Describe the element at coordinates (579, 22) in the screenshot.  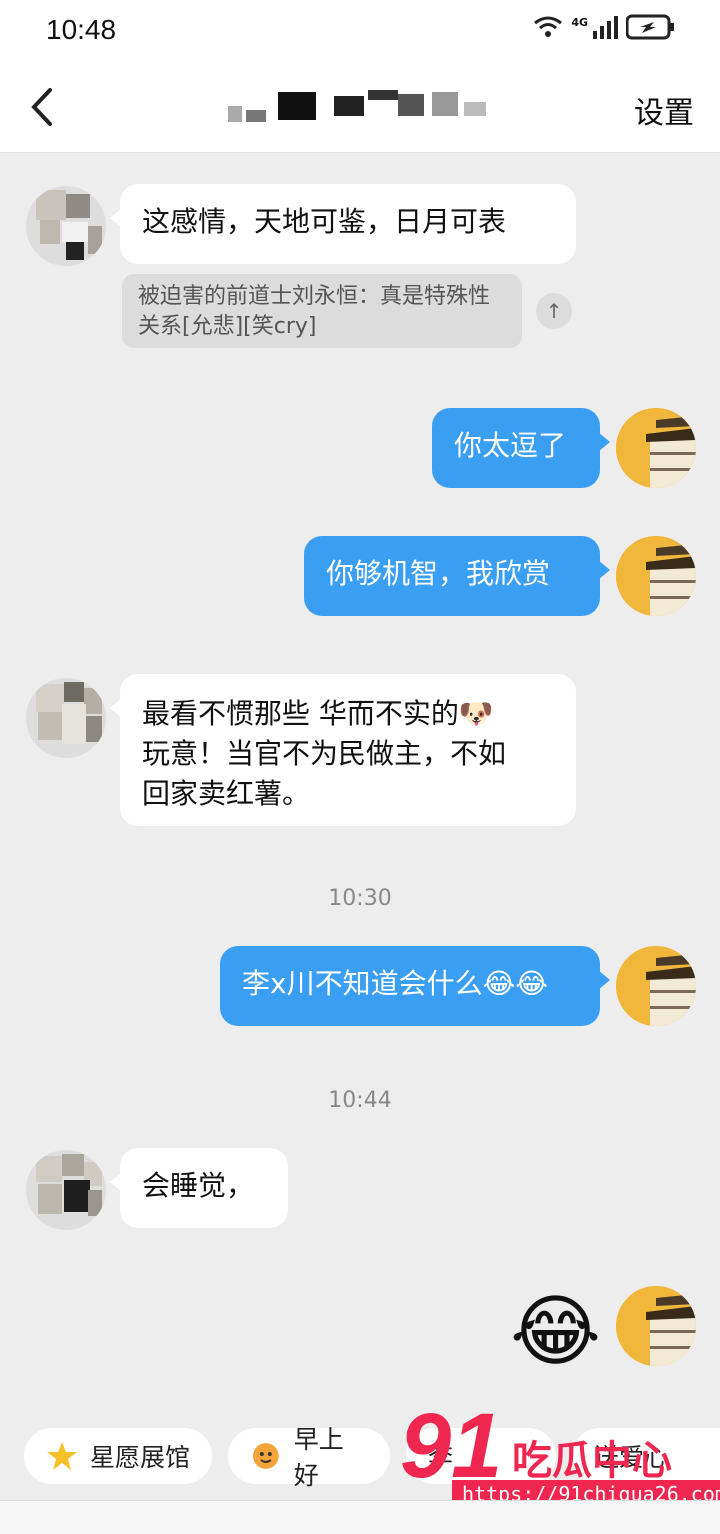
I see `network-label: 4G` at that location.